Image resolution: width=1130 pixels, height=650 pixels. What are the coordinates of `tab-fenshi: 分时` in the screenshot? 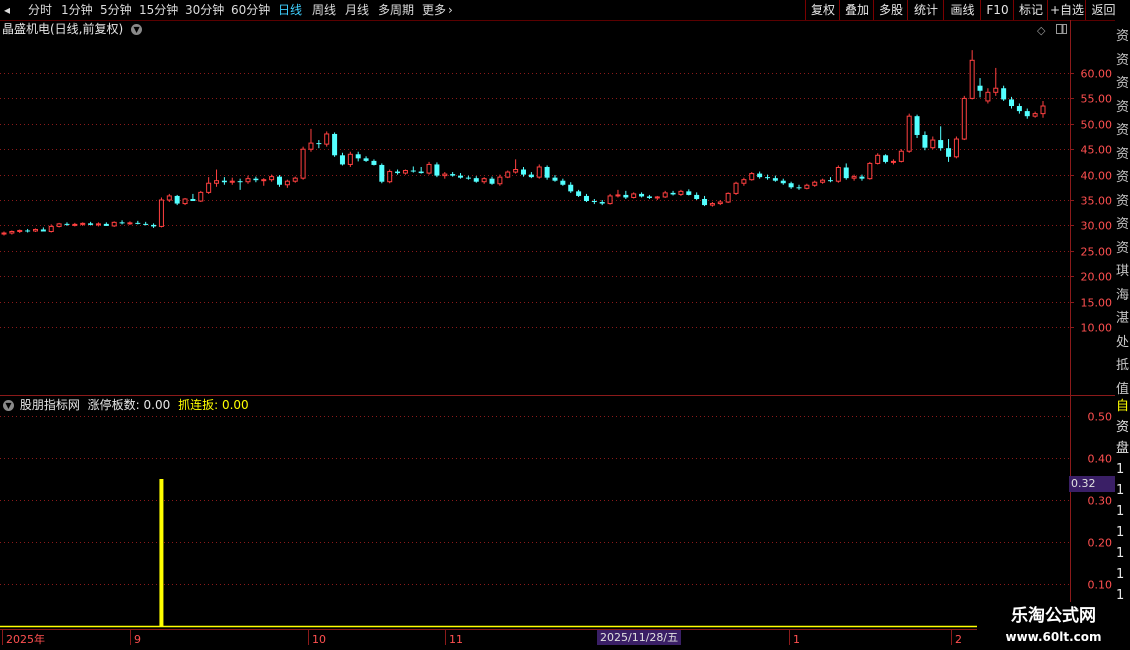 It's located at (40, 10).